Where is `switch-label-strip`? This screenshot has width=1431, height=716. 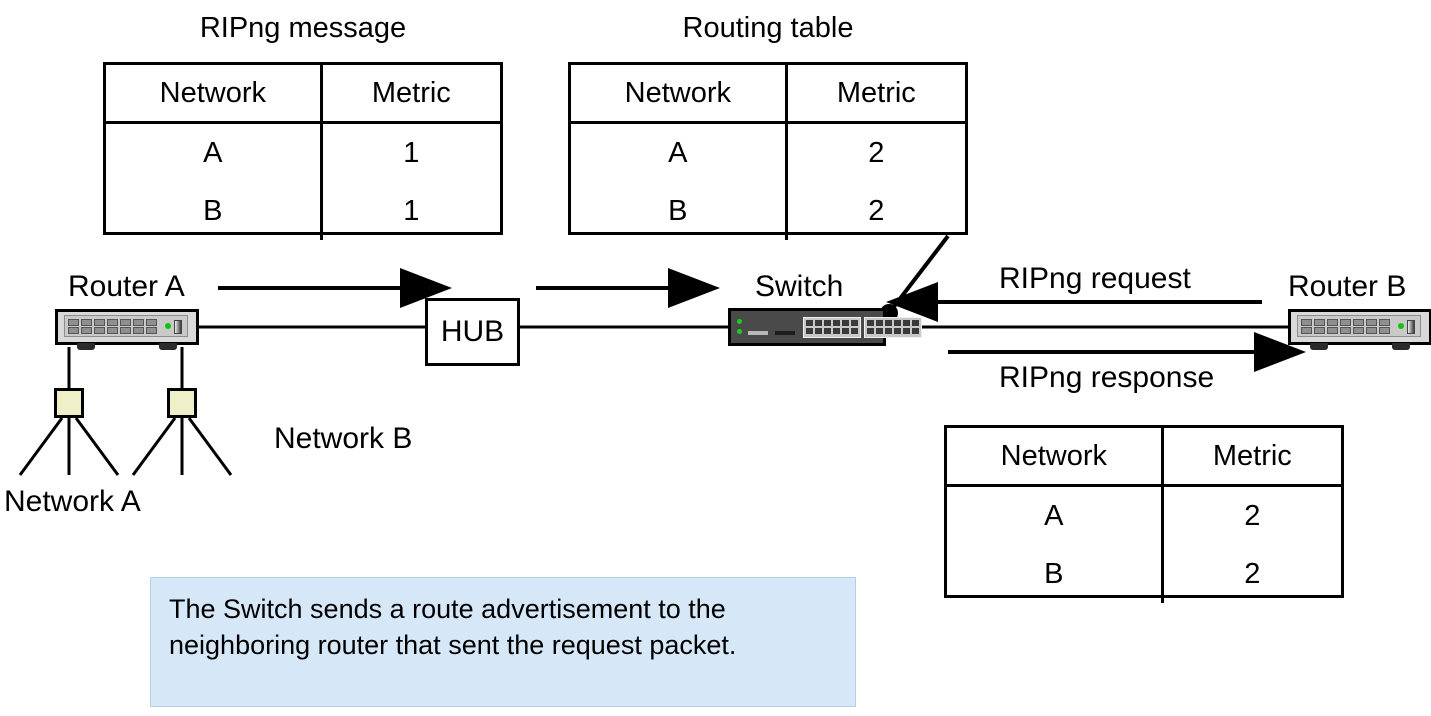 switch-label-strip is located at coordinates (758, 333).